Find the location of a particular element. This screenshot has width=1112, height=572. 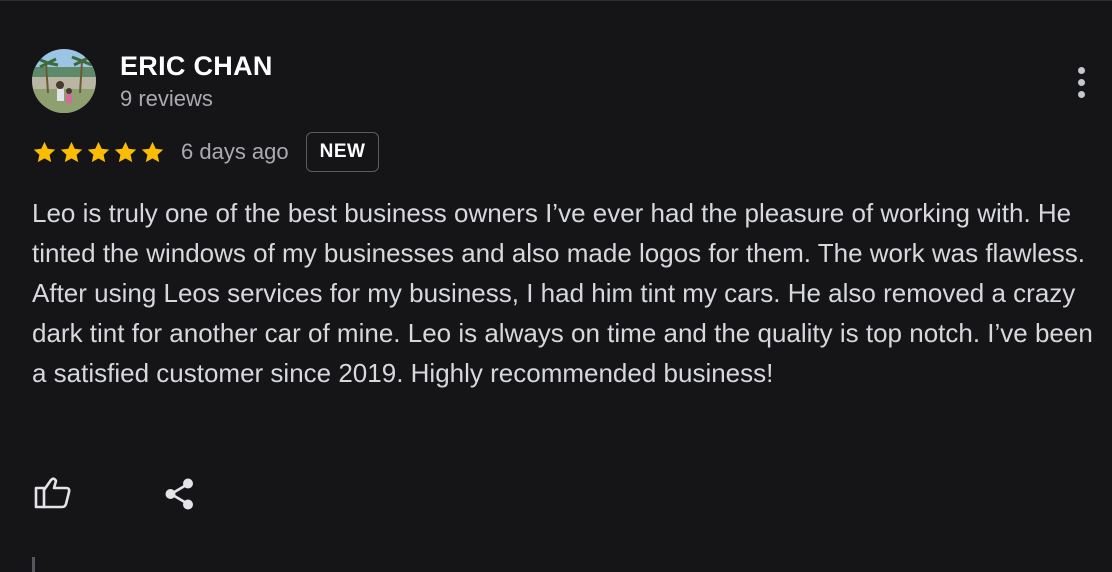

rating-row: 6 days ago NEW is located at coordinates (206, 152).